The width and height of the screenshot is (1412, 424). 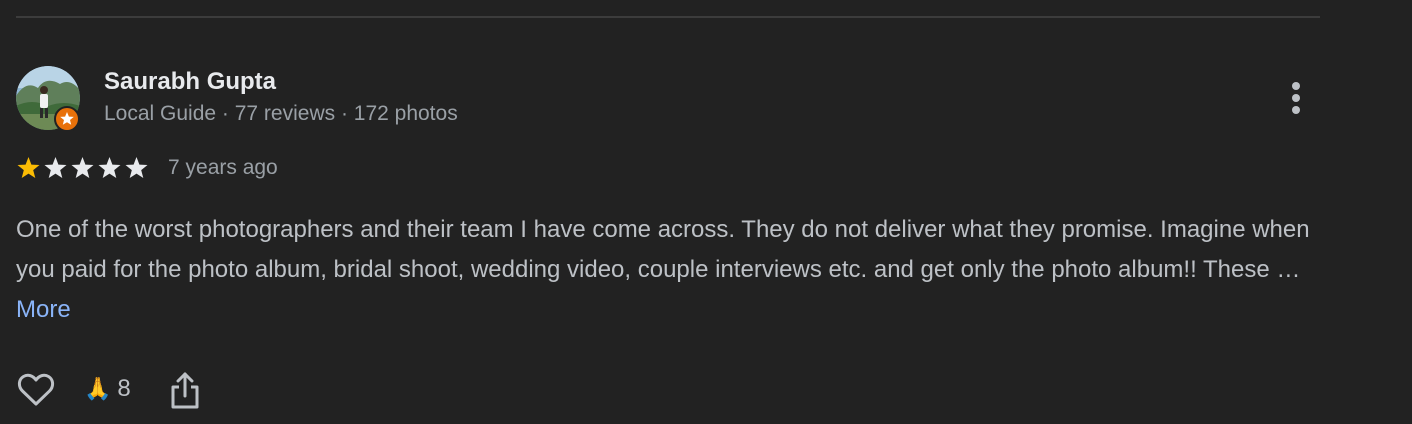 I want to click on share-icon, so click(x=185, y=390).